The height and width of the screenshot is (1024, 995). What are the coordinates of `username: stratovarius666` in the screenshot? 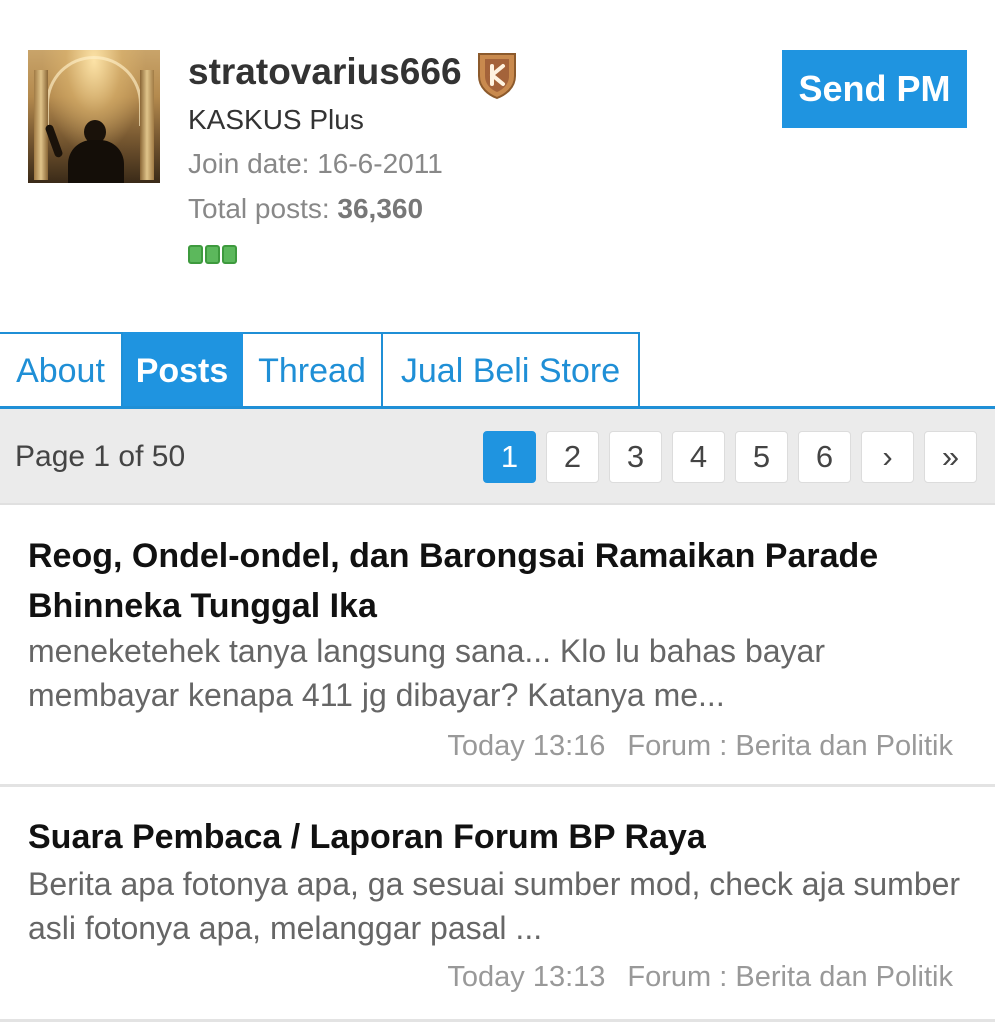 It's located at (325, 71).